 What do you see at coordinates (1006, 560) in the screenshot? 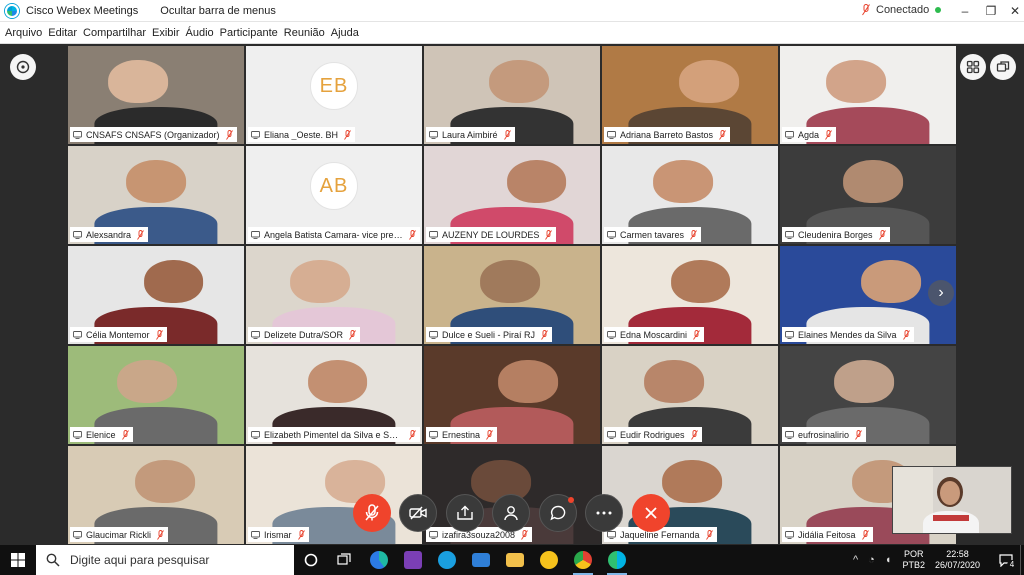
I see `action-center-button: 4` at bounding box center [1006, 560].